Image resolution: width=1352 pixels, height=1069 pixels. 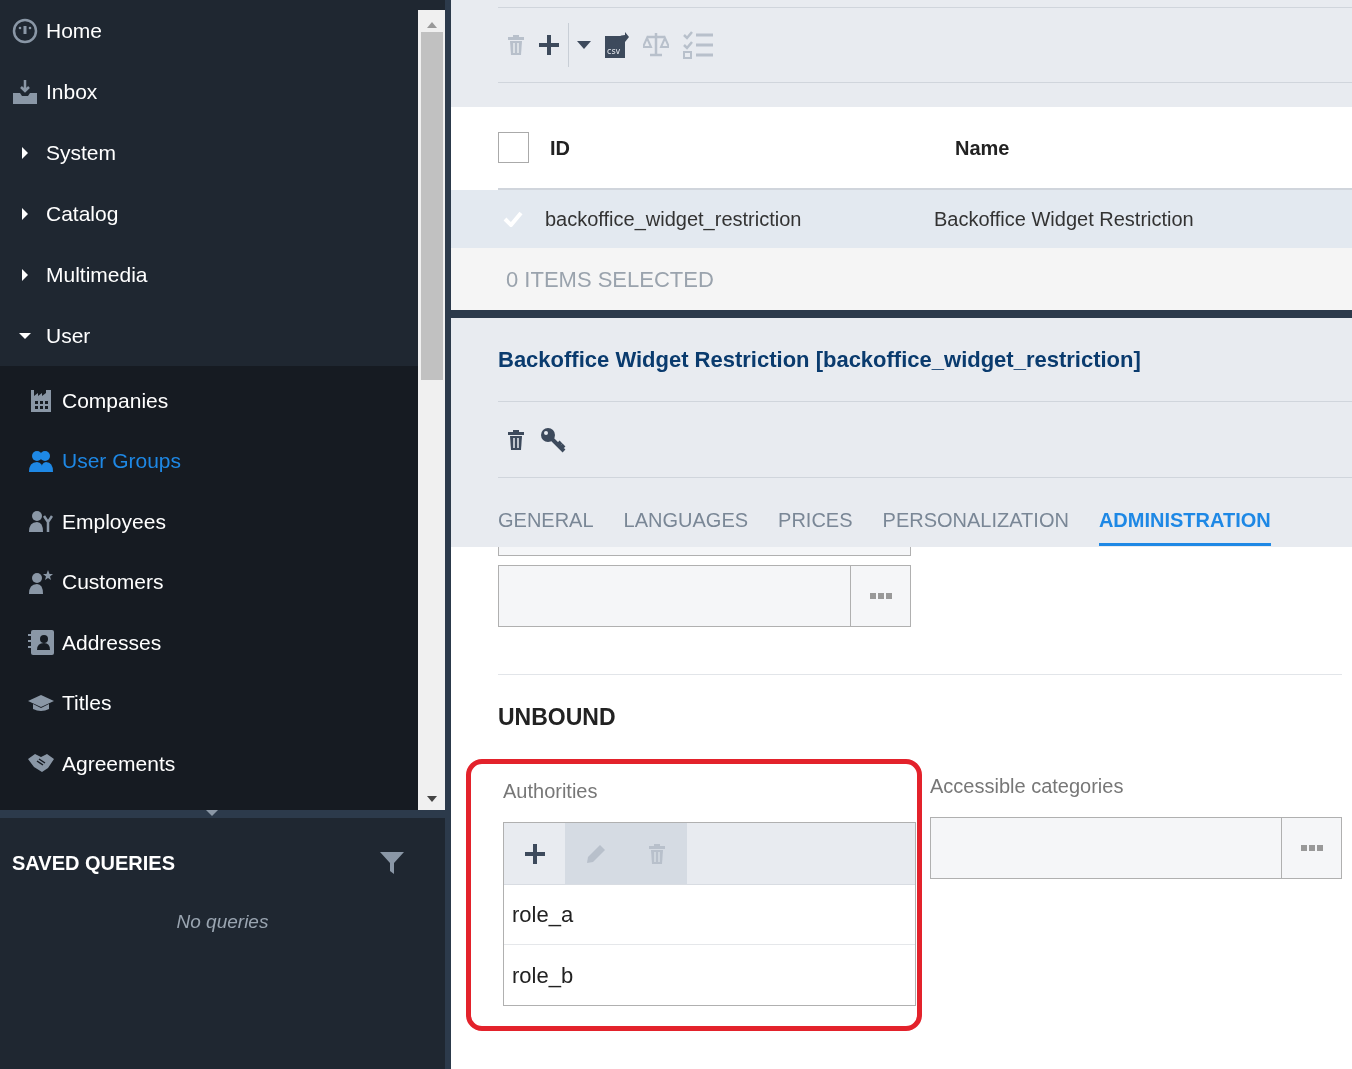 What do you see at coordinates (41, 581) in the screenshot?
I see `customer-icon` at bounding box center [41, 581].